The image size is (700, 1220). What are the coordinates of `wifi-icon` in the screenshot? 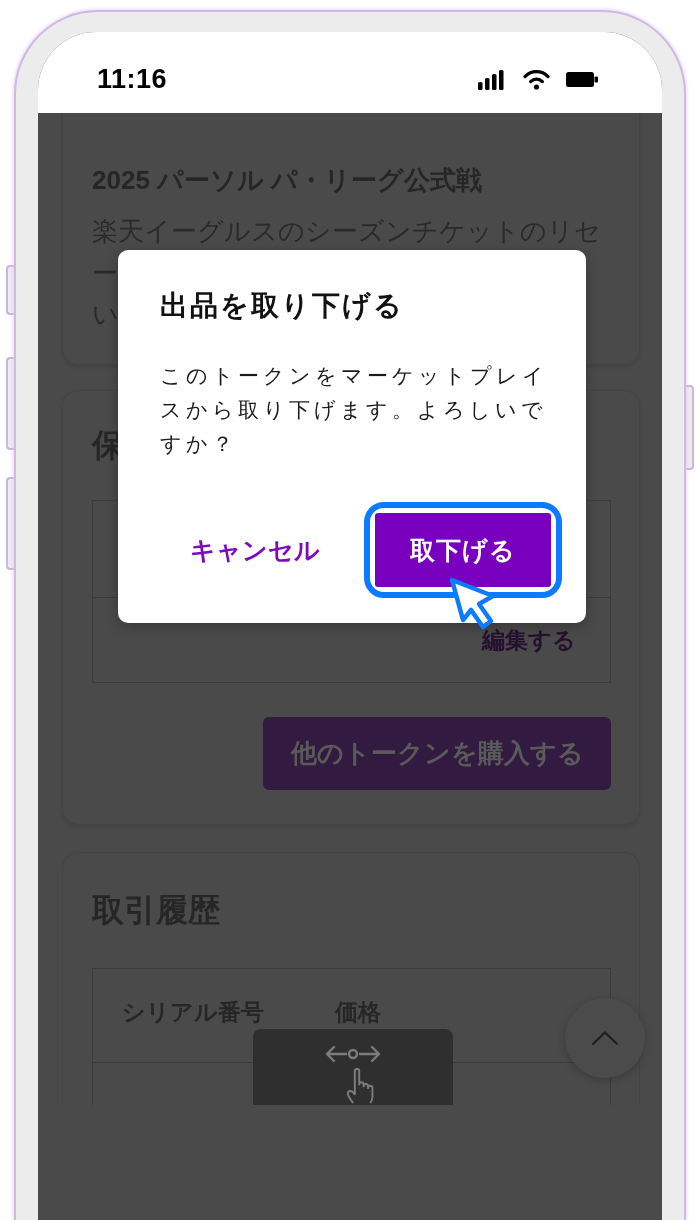 It's located at (536, 79).